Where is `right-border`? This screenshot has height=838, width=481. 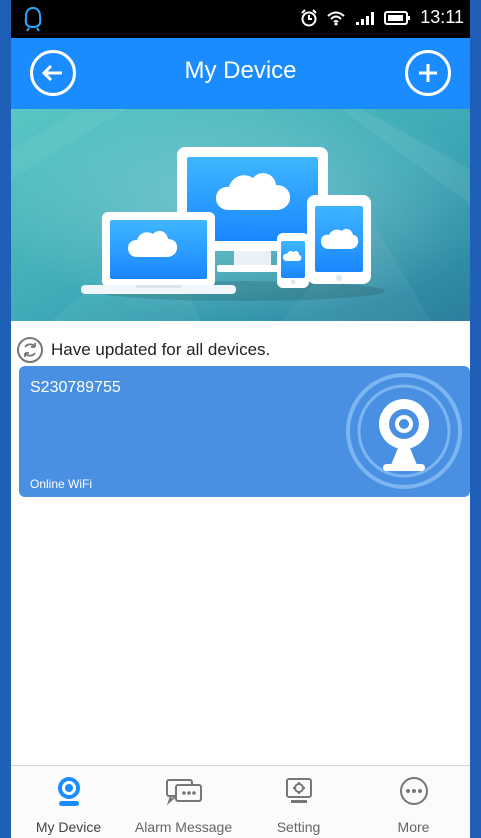 right-border is located at coordinates (475, 419).